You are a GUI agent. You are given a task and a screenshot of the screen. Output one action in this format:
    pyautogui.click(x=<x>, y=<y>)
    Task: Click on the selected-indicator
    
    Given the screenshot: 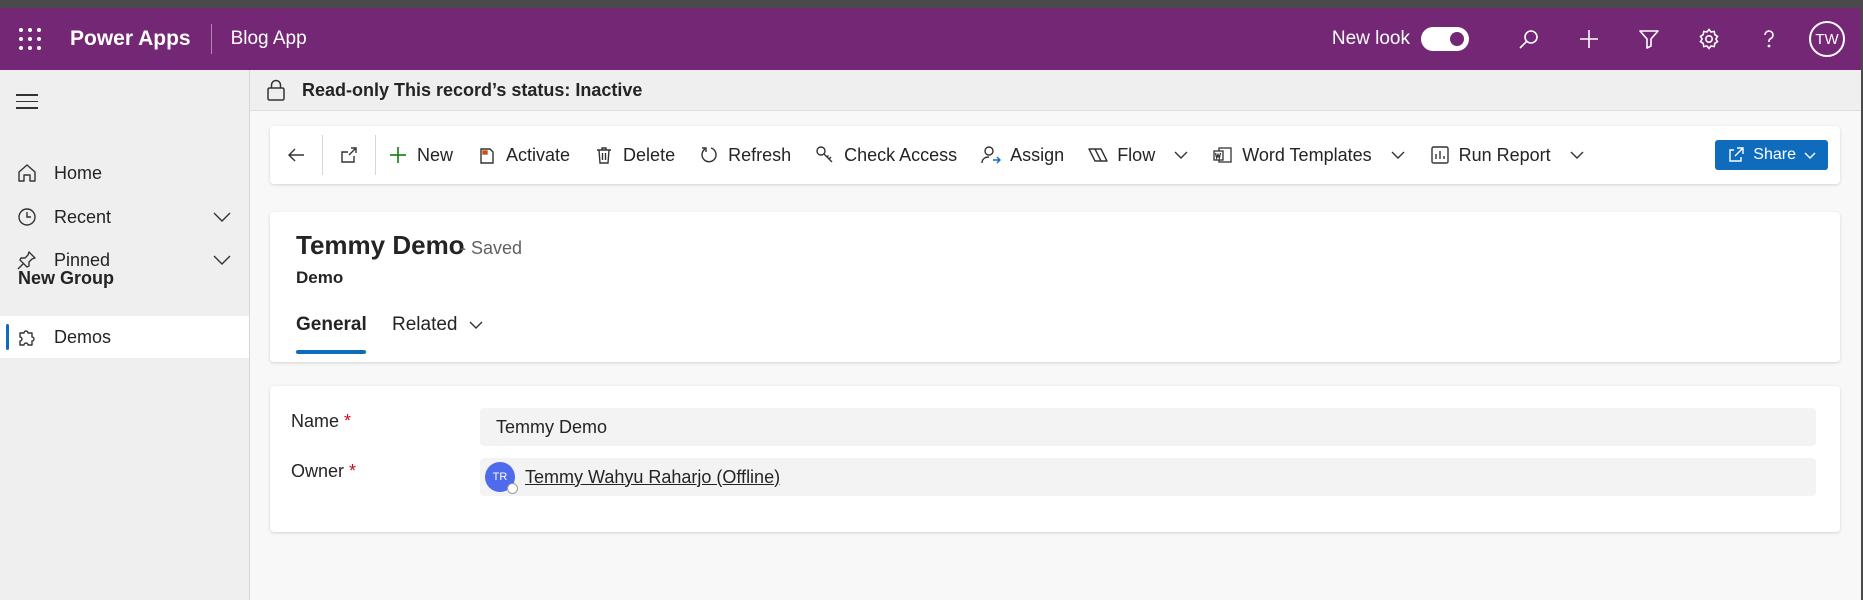 What is the action you would take?
    pyautogui.click(x=7, y=337)
    